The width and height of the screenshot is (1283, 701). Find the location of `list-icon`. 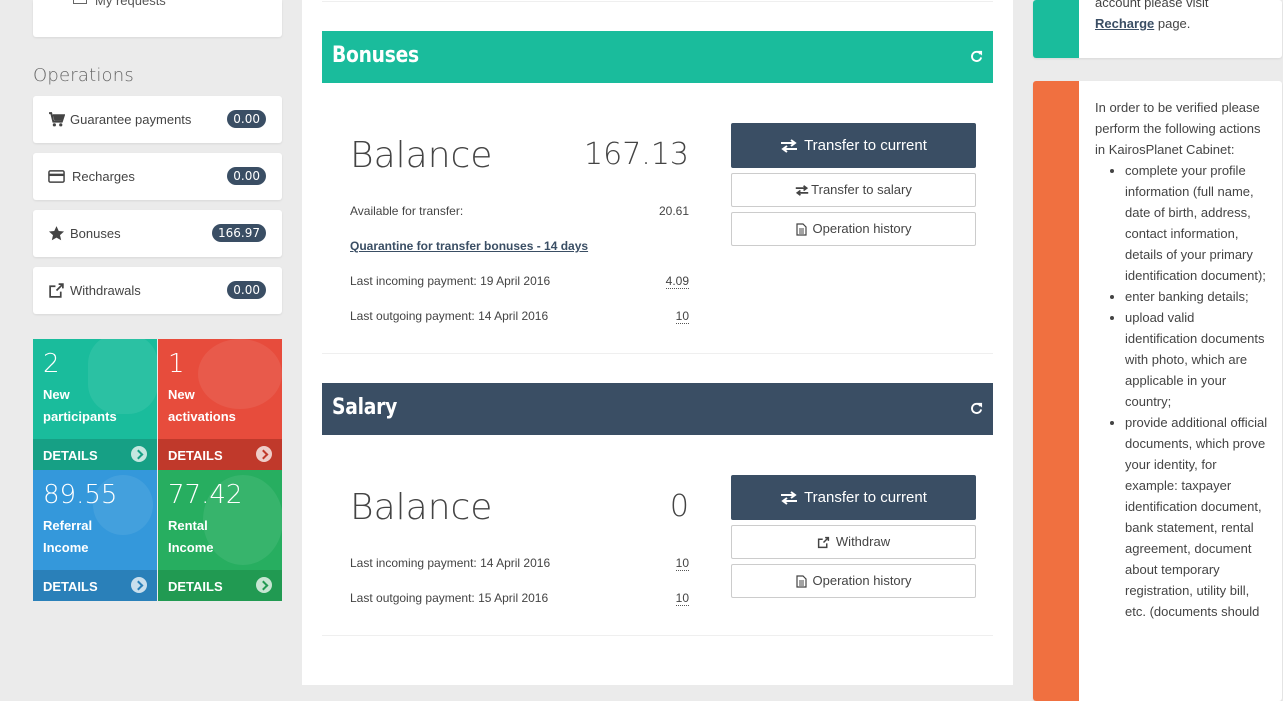

list-icon is located at coordinates (80, 2).